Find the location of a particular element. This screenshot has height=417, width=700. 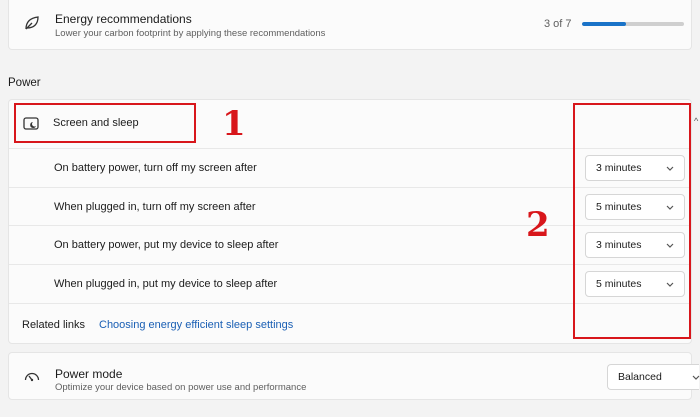

energy-efficient-sleep-link: Choosing energy efficient sleep settings is located at coordinates (196, 325).